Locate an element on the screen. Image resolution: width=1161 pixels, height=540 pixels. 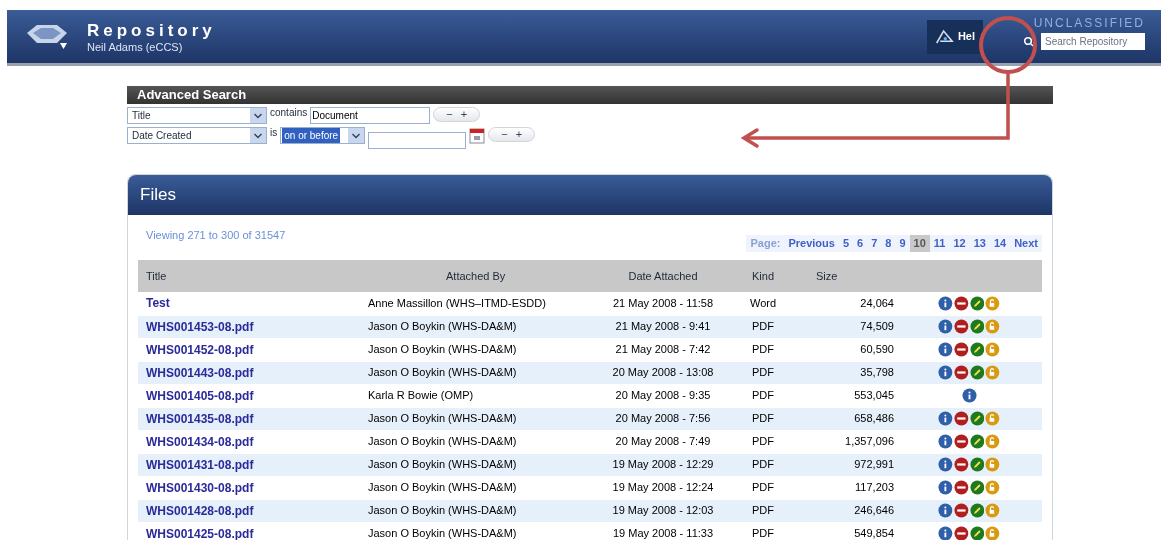
classification-label: UNCLASSIFIED is located at coordinates (1089, 23).